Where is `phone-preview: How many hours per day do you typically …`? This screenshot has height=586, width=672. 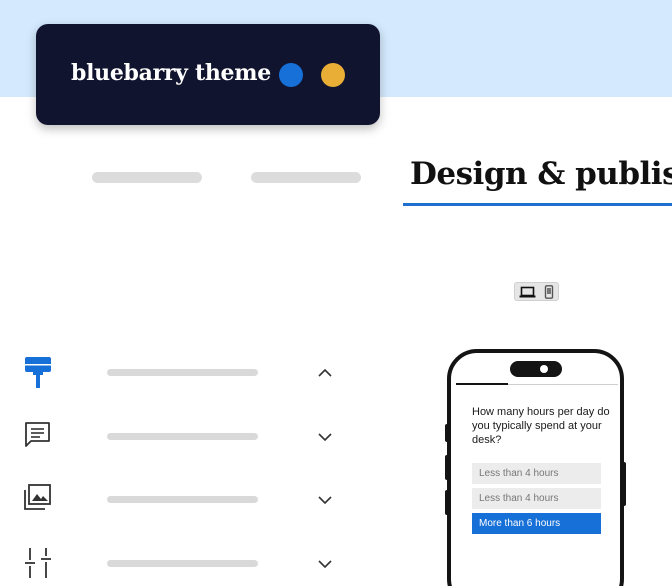 phone-preview: How many hours per day do you typically … is located at coordinates (535, 467).